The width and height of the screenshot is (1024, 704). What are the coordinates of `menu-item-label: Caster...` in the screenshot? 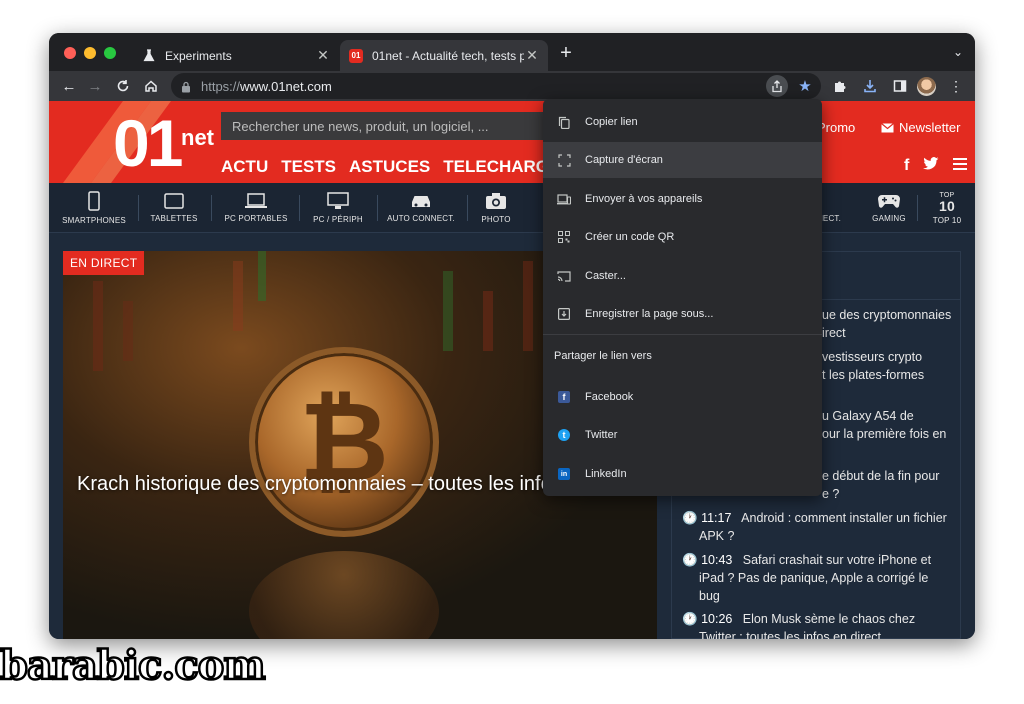 It's located at (605, 276).